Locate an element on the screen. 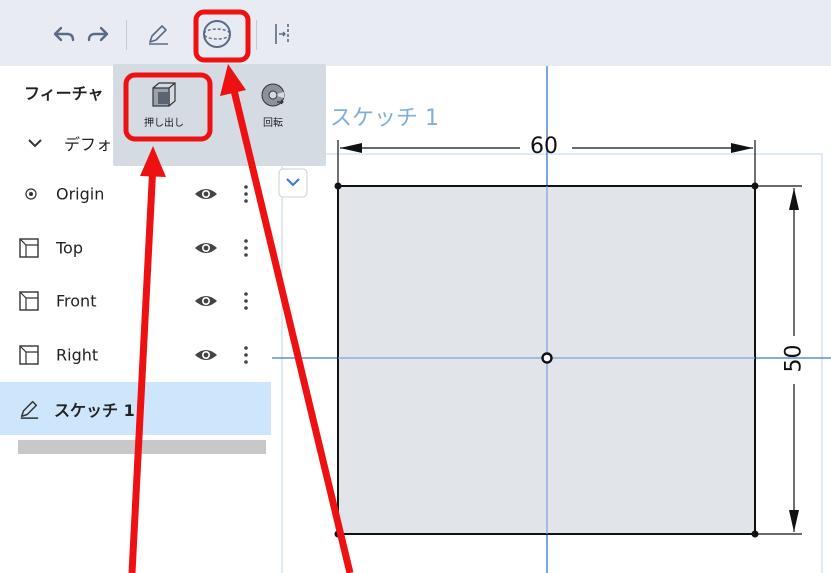 The width and height of the screenshot is (831, 573). revolve-button: 回転 is located at coordinates (273, 111).